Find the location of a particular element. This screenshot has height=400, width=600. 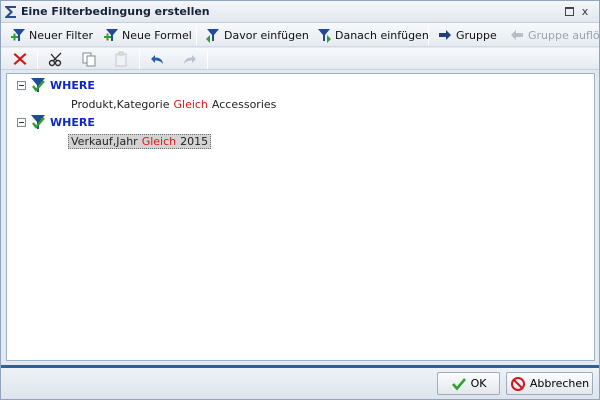

group-icon is located at coordinates (445, 35).